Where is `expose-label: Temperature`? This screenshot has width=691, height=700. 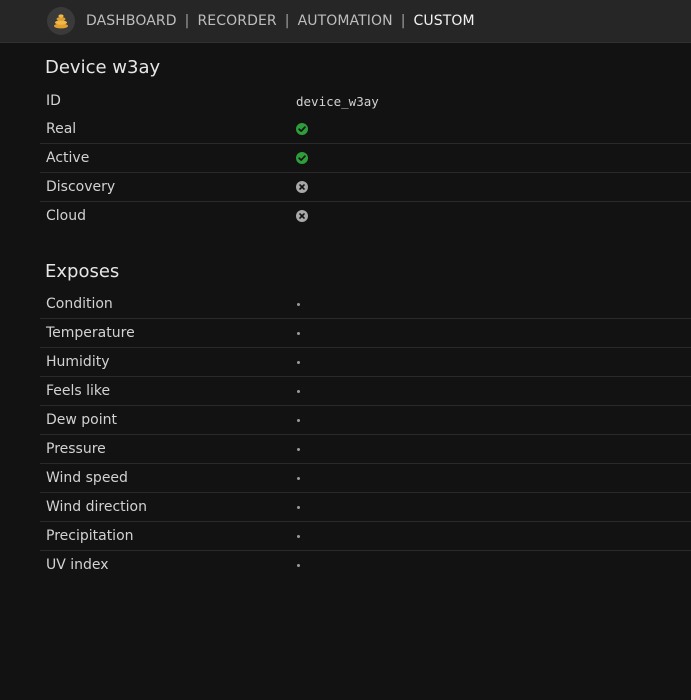
expose-label: Temperature is located at coordinates (168, 333).